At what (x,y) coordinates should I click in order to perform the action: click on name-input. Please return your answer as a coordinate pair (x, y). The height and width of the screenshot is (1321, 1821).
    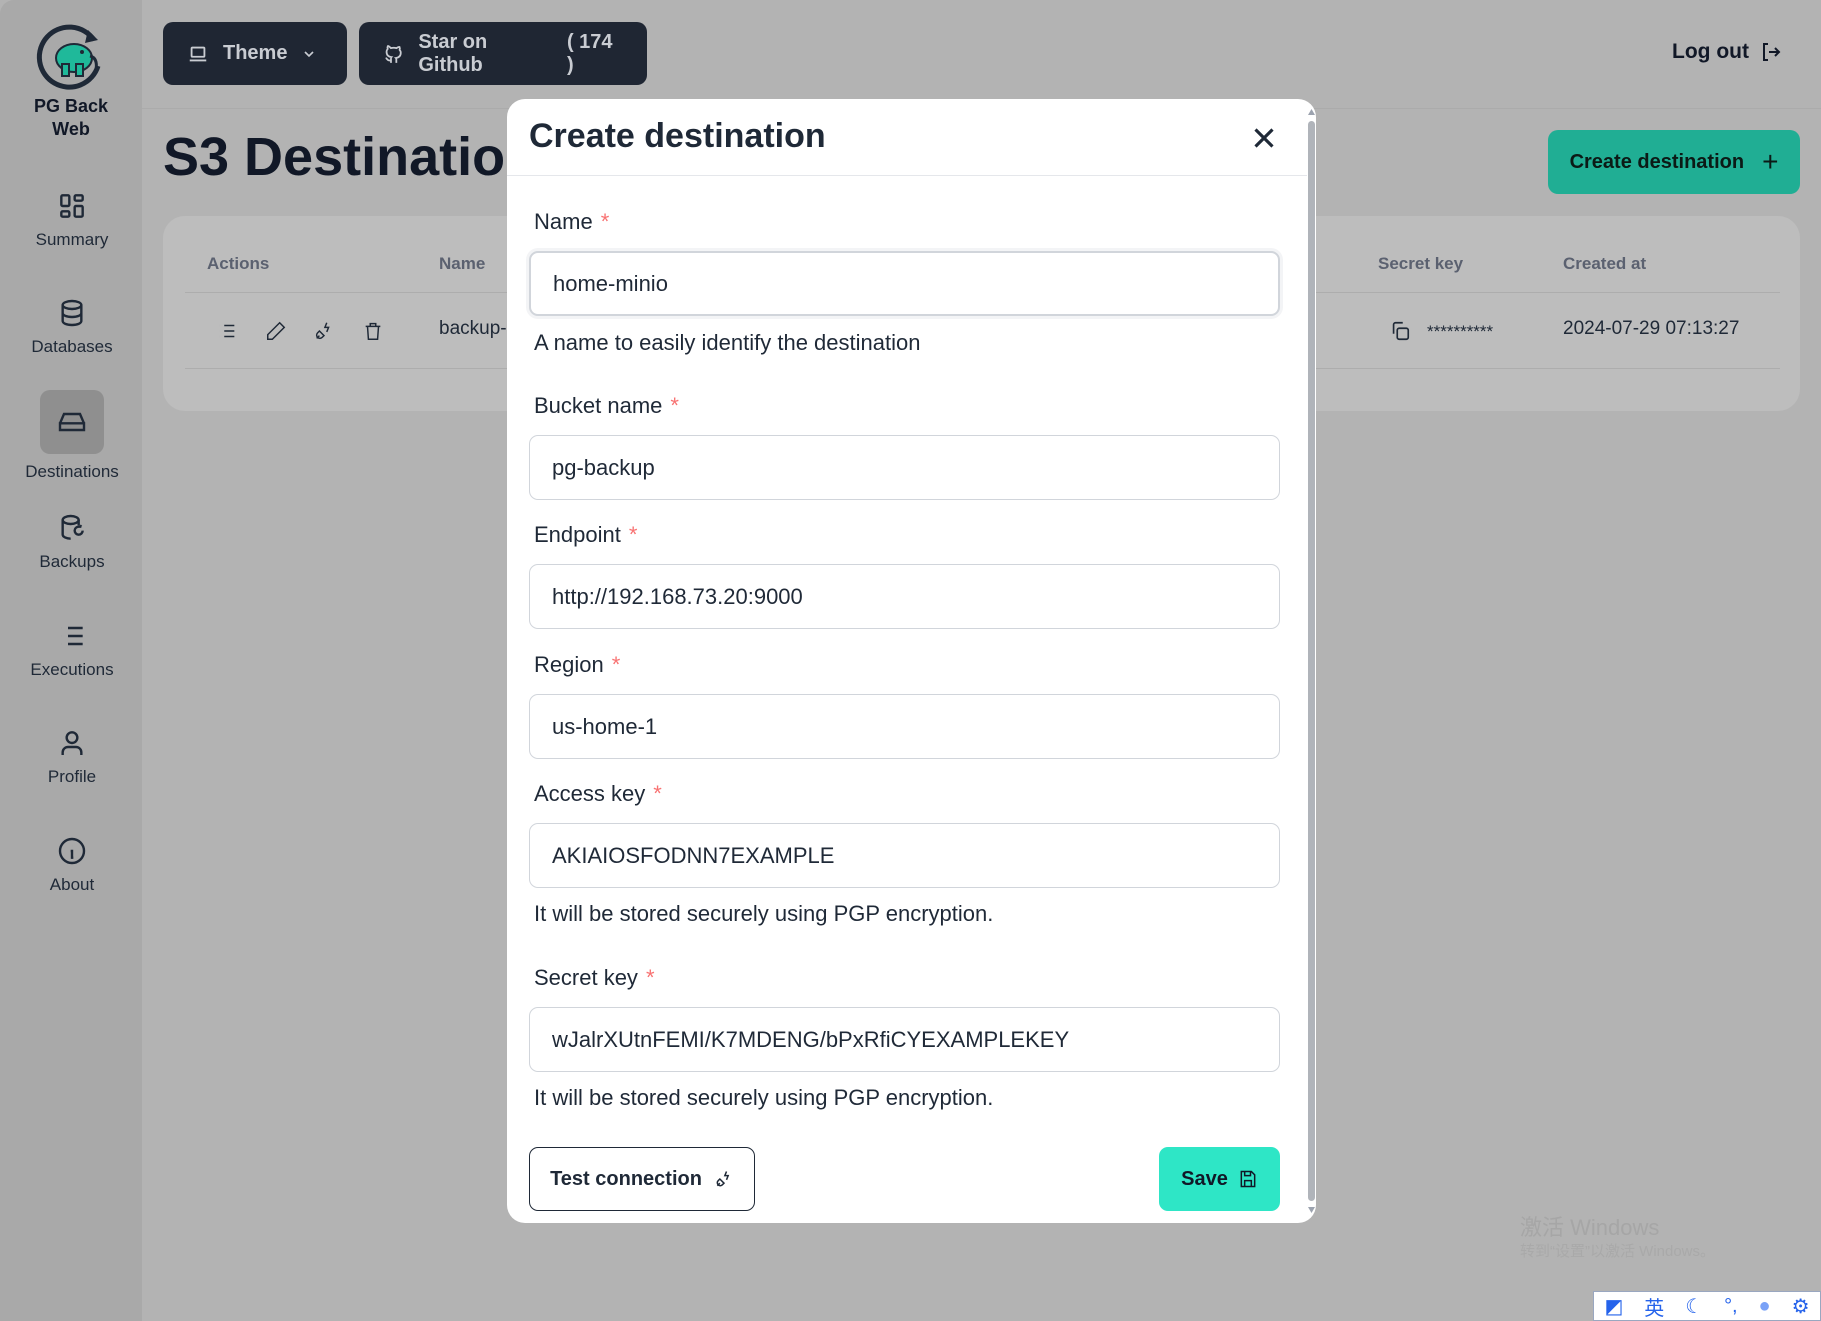
    Looking at the image, I should click on (904, 283).